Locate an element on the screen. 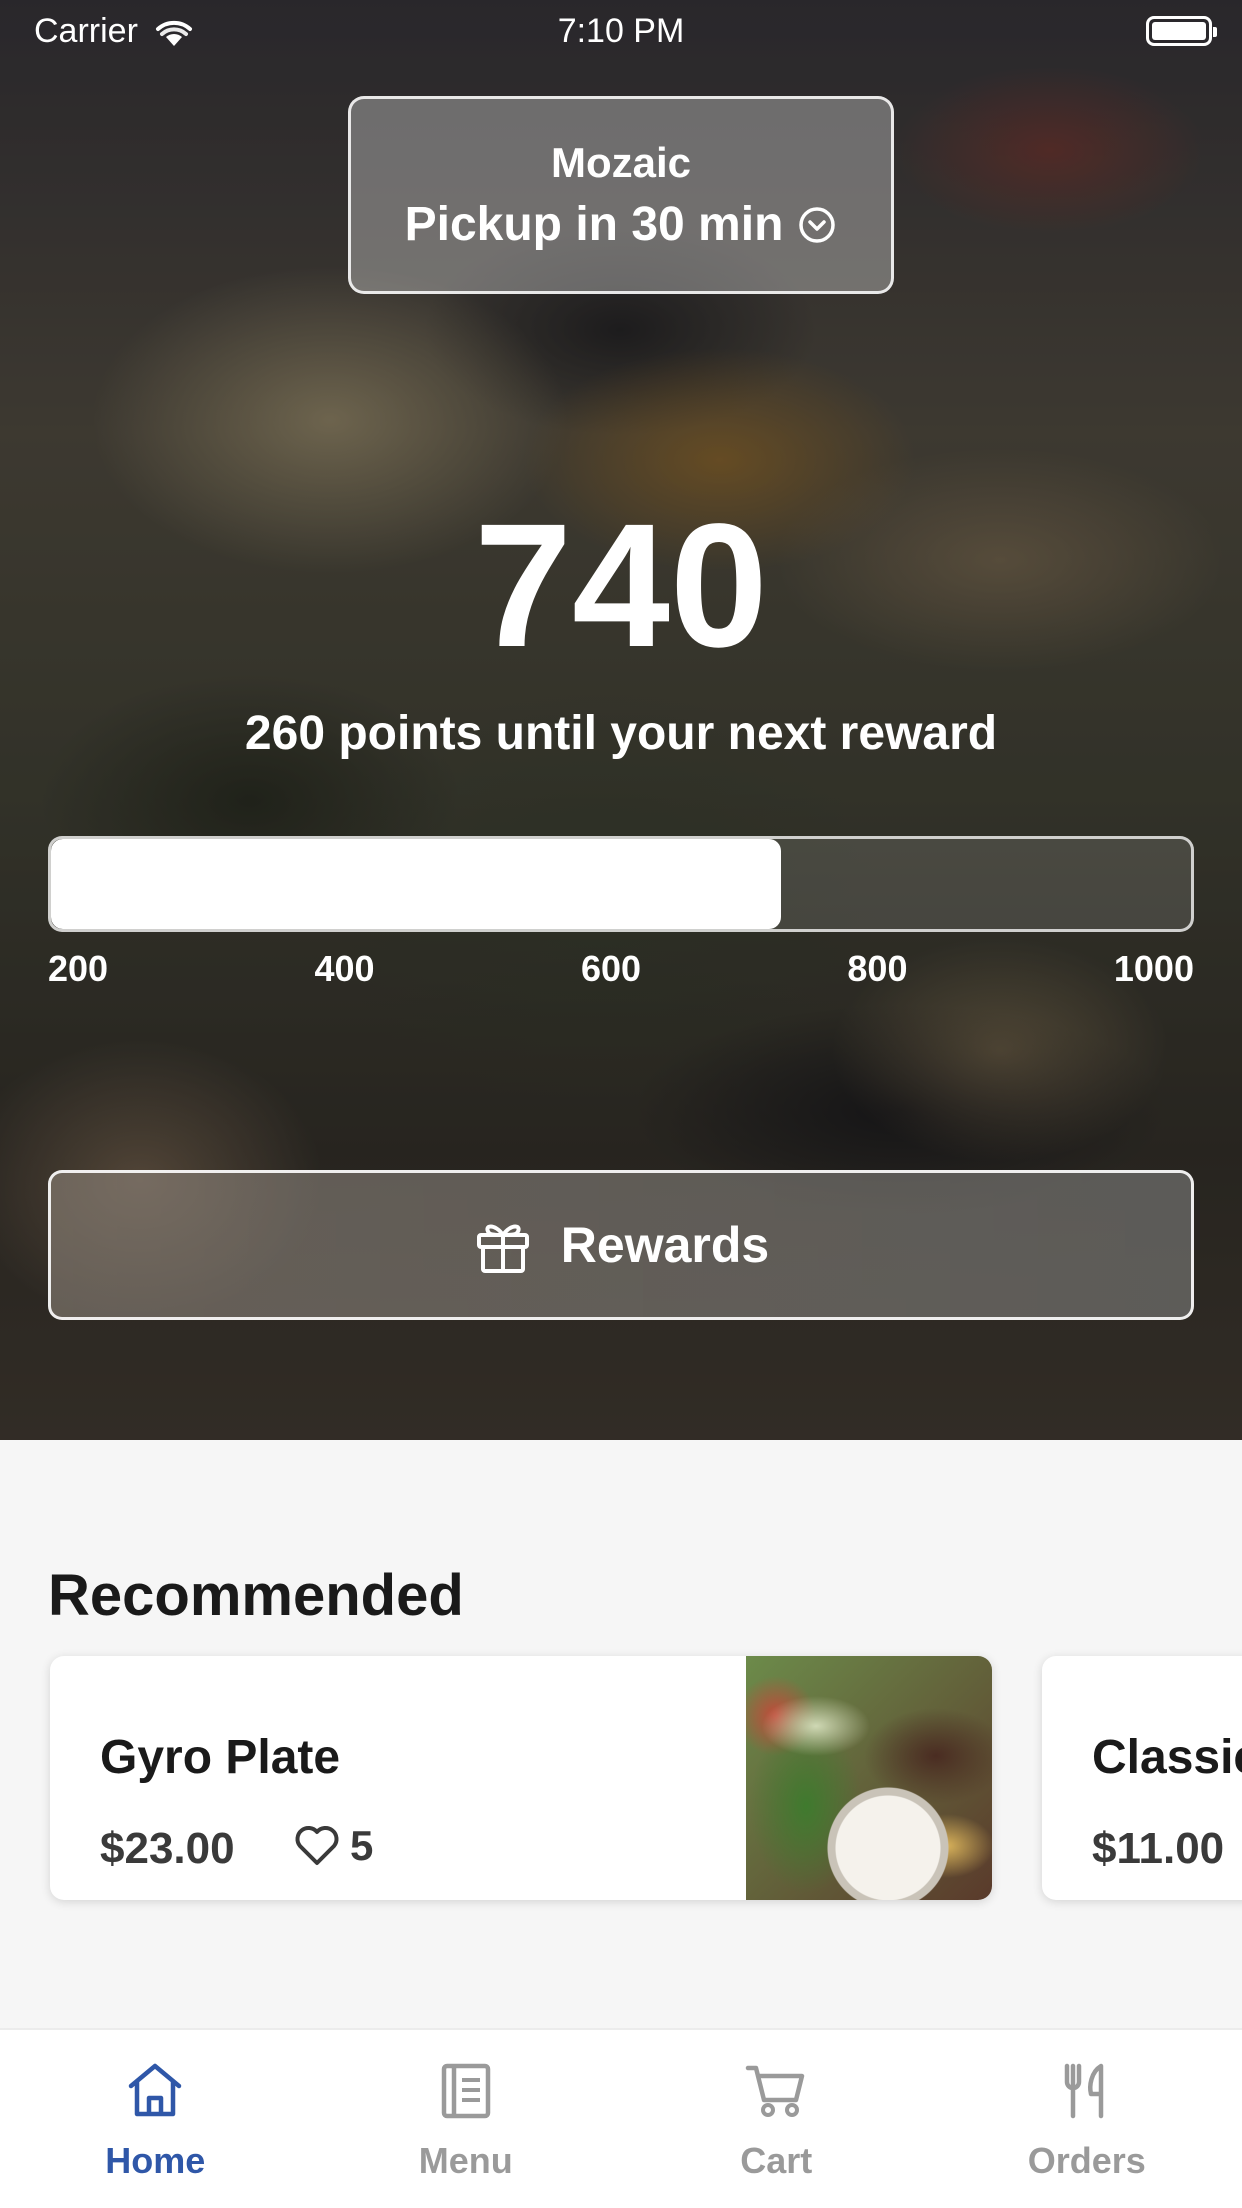 The width and height of the screenshot is (1242, 2208). cart-icon is located at coordinates (775, 2091).